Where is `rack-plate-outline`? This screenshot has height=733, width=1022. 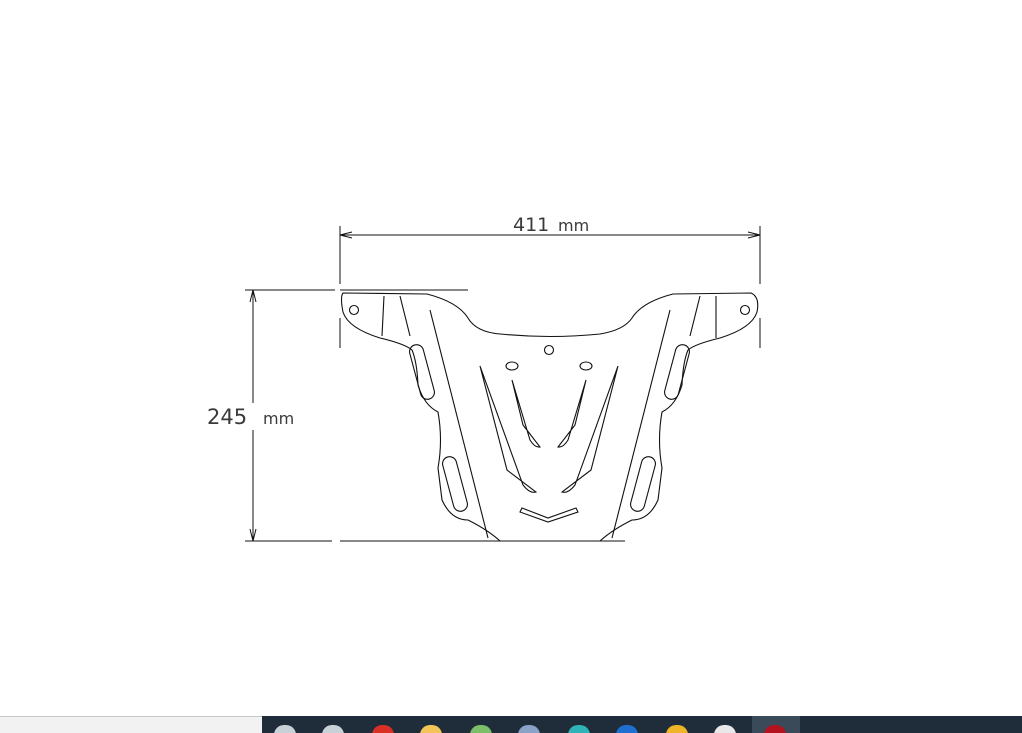 rack-plate-outline is located at coordinates (549, 417).